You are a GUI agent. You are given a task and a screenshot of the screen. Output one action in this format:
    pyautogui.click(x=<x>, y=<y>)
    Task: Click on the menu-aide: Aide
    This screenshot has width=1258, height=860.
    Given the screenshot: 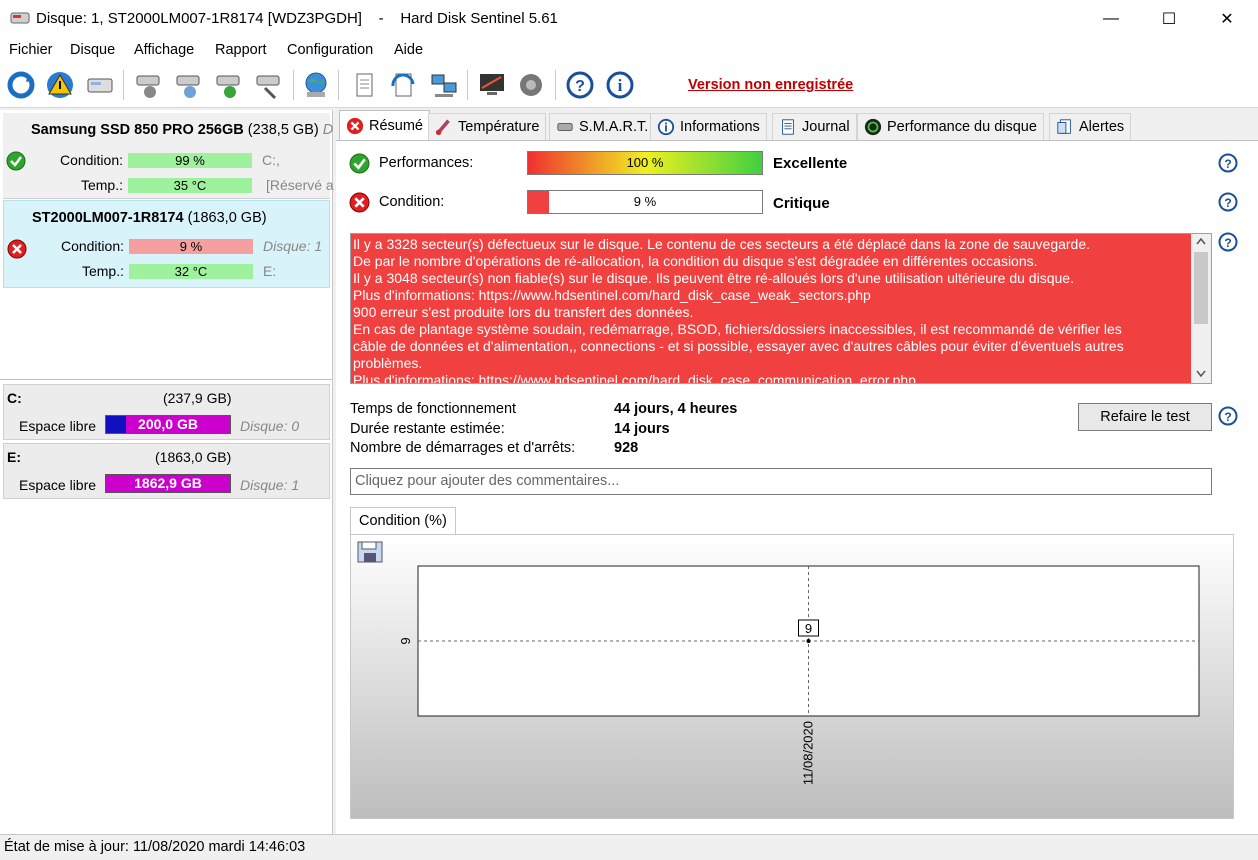 What is the action you would take?
    pyautogui.click(x=408, y=50)
    